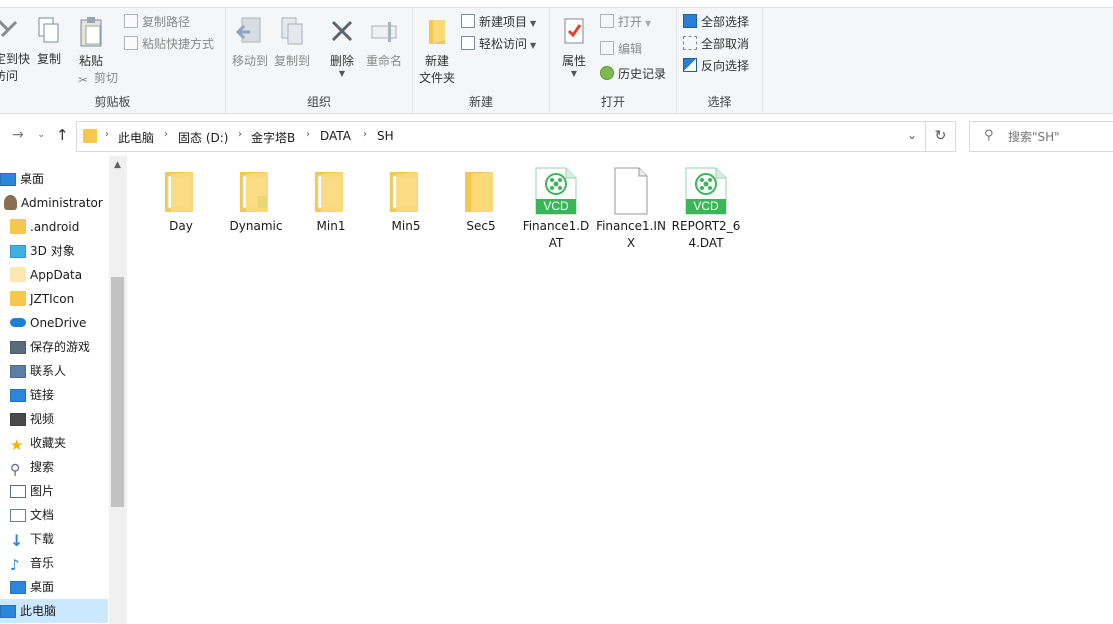  What do you see at coordinates (54, 323) in the screenshot?
I see `sidebar-item: OneDrive` at bounding box center [54, 323].